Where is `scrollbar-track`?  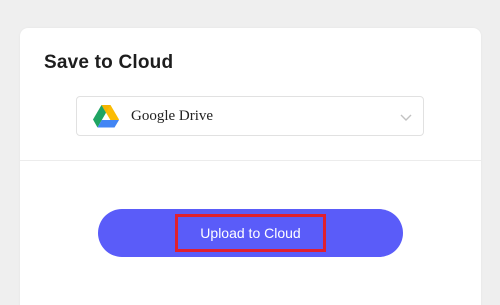
scrollbar-track is located at coordinates (495, 152).